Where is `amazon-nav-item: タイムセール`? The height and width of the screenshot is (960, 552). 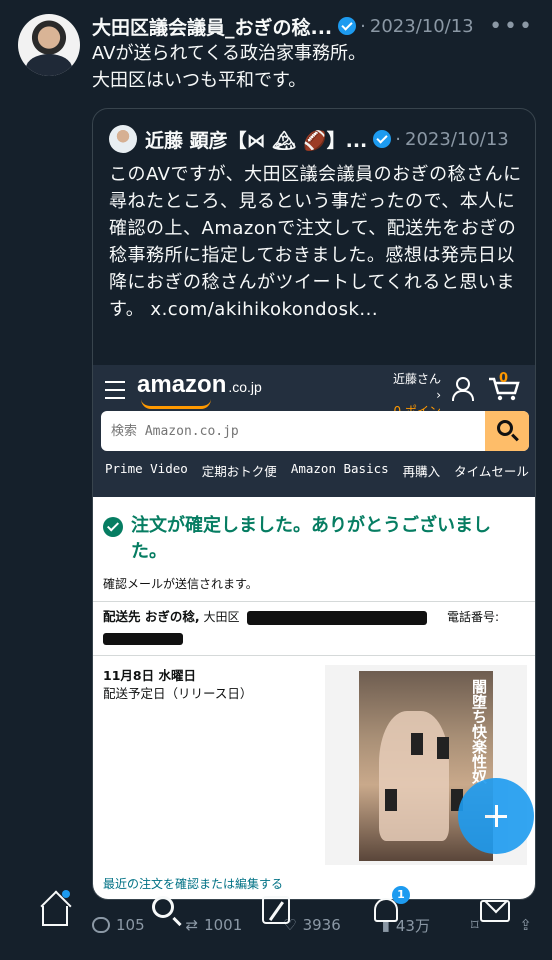
amazon-nav-item: タイムセール is located at coordinates (491, 471).